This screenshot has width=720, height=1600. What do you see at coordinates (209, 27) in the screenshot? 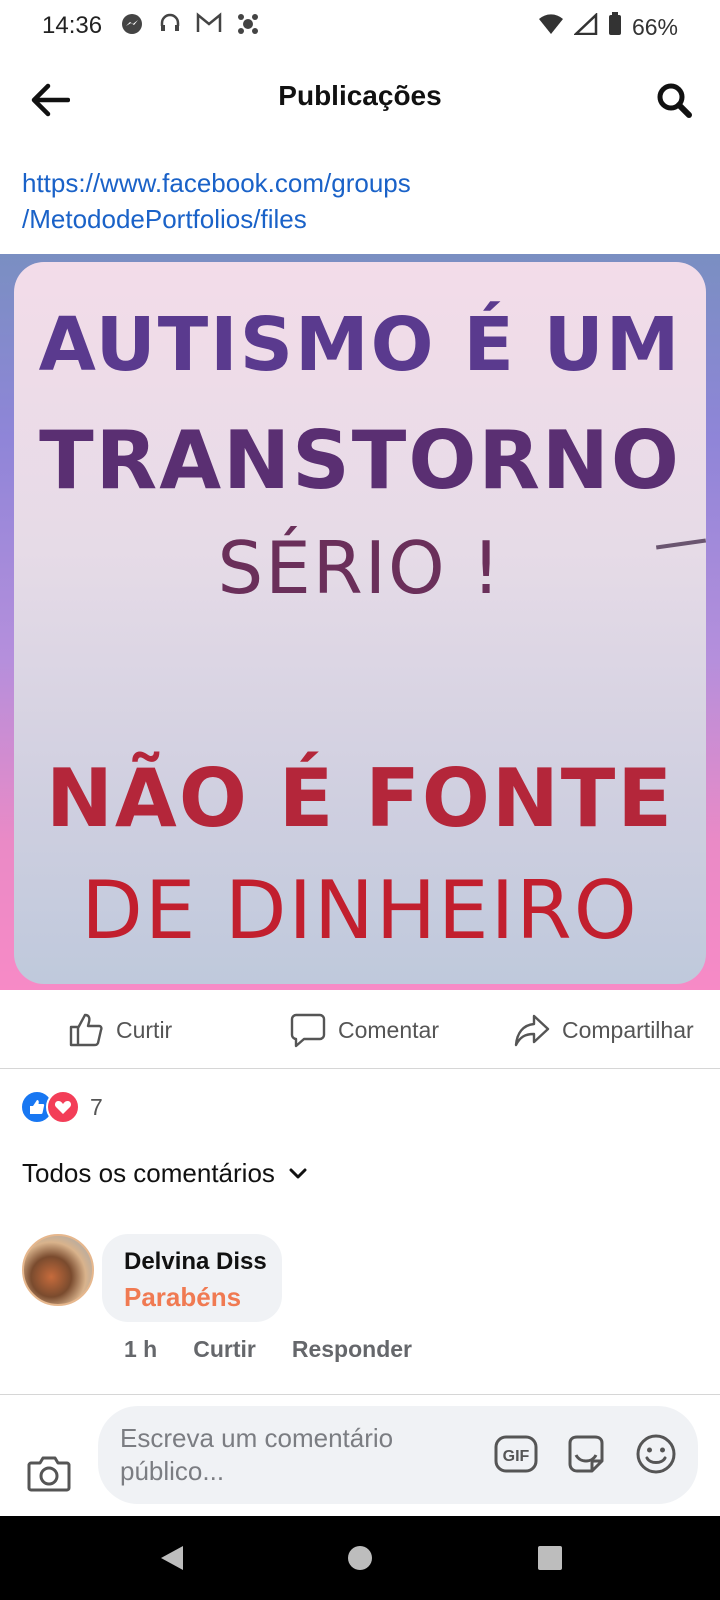
I see `gmail-icon` at bounding box center [209, 27].